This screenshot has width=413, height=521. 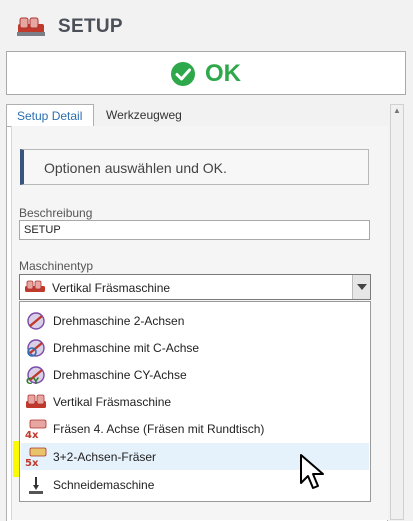 What do you see at coordinates (119, 321) in the screenshot?
I see `list-item-label: Drehmaschine 2-Achsen` at bounding box center [119, 321].